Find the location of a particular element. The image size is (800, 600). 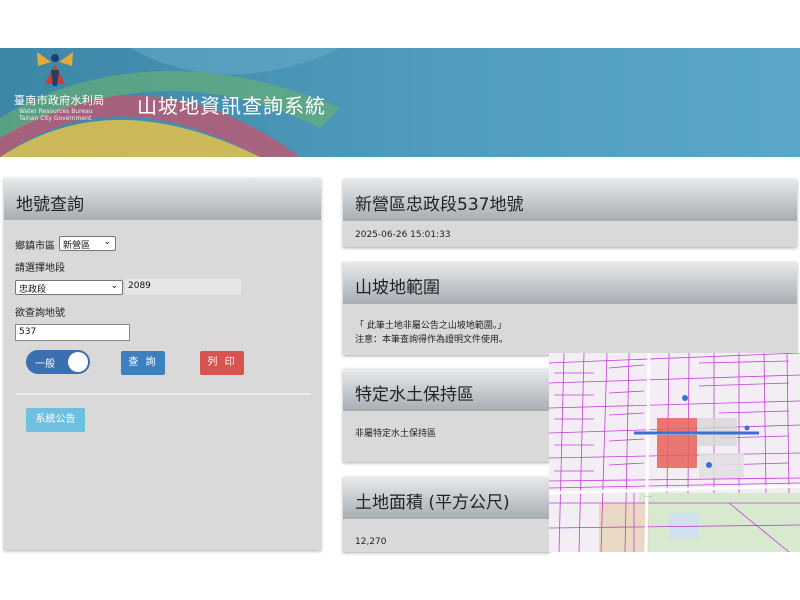

toggle-knob is located at coordinates (78, 362).